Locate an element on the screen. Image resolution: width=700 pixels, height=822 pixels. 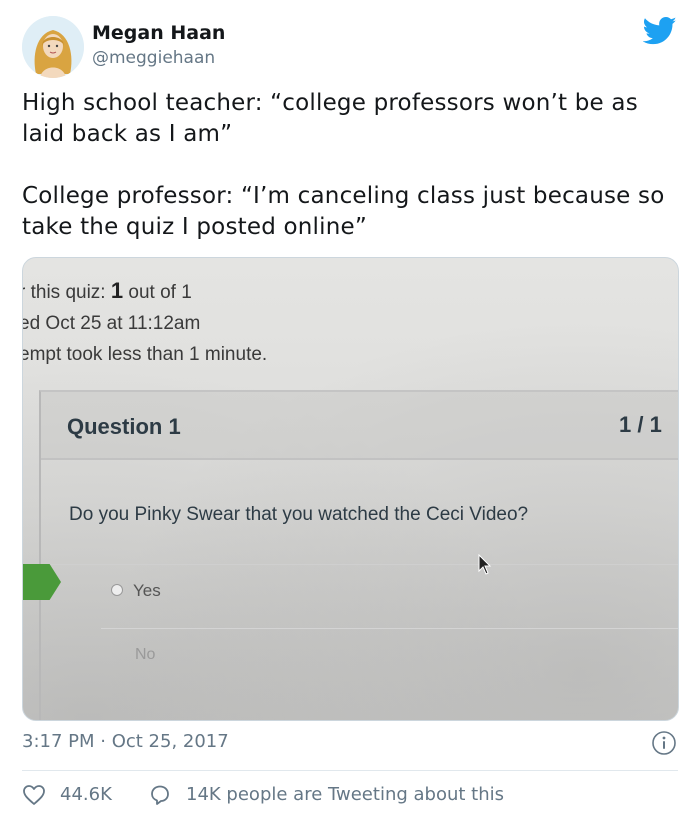
mouse-cursor-icon is located at coordinates (485, 564).